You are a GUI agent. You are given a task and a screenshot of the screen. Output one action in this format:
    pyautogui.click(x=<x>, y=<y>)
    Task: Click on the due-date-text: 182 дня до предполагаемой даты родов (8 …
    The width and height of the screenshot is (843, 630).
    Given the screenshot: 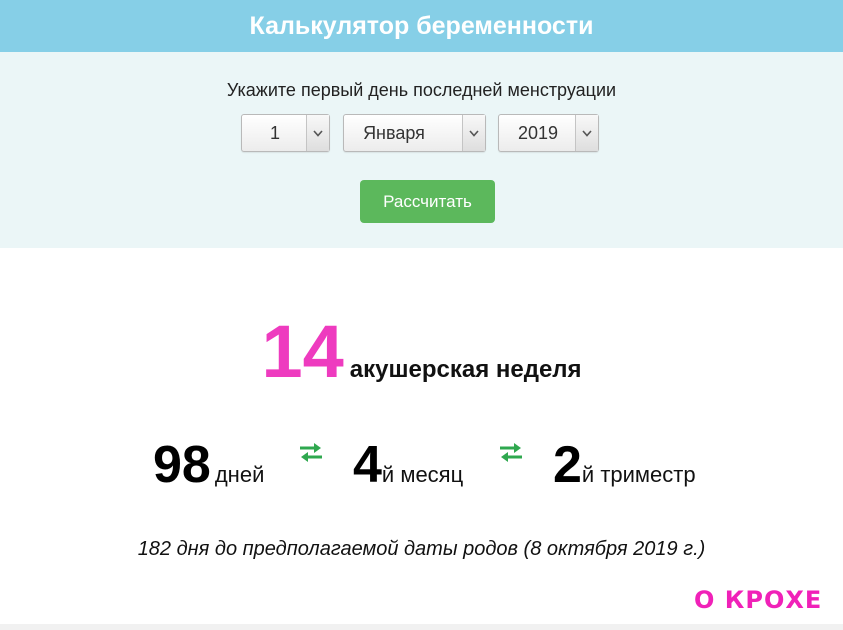 What is the action you would take?
    pyautogui.click(x=421, y=549)
    